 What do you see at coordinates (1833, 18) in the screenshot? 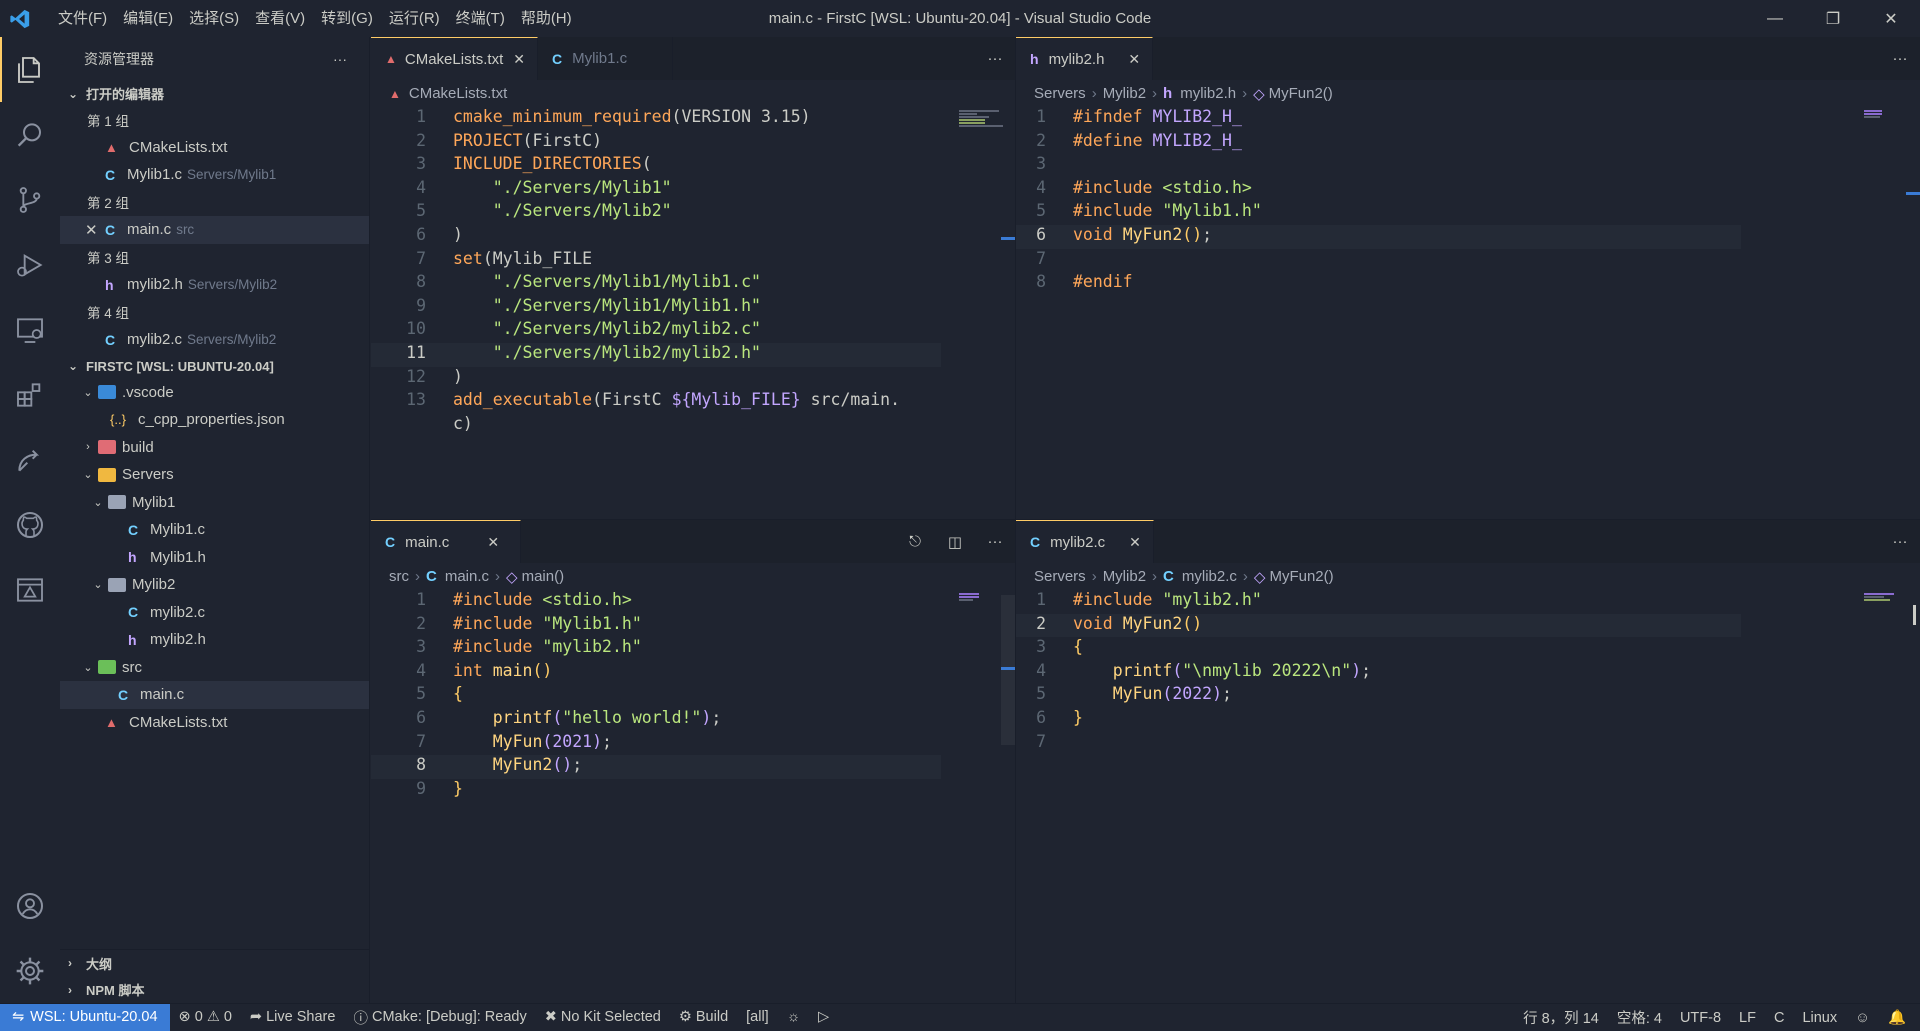
I see `restore-button: ❐` at bounding box center [1833, 18].